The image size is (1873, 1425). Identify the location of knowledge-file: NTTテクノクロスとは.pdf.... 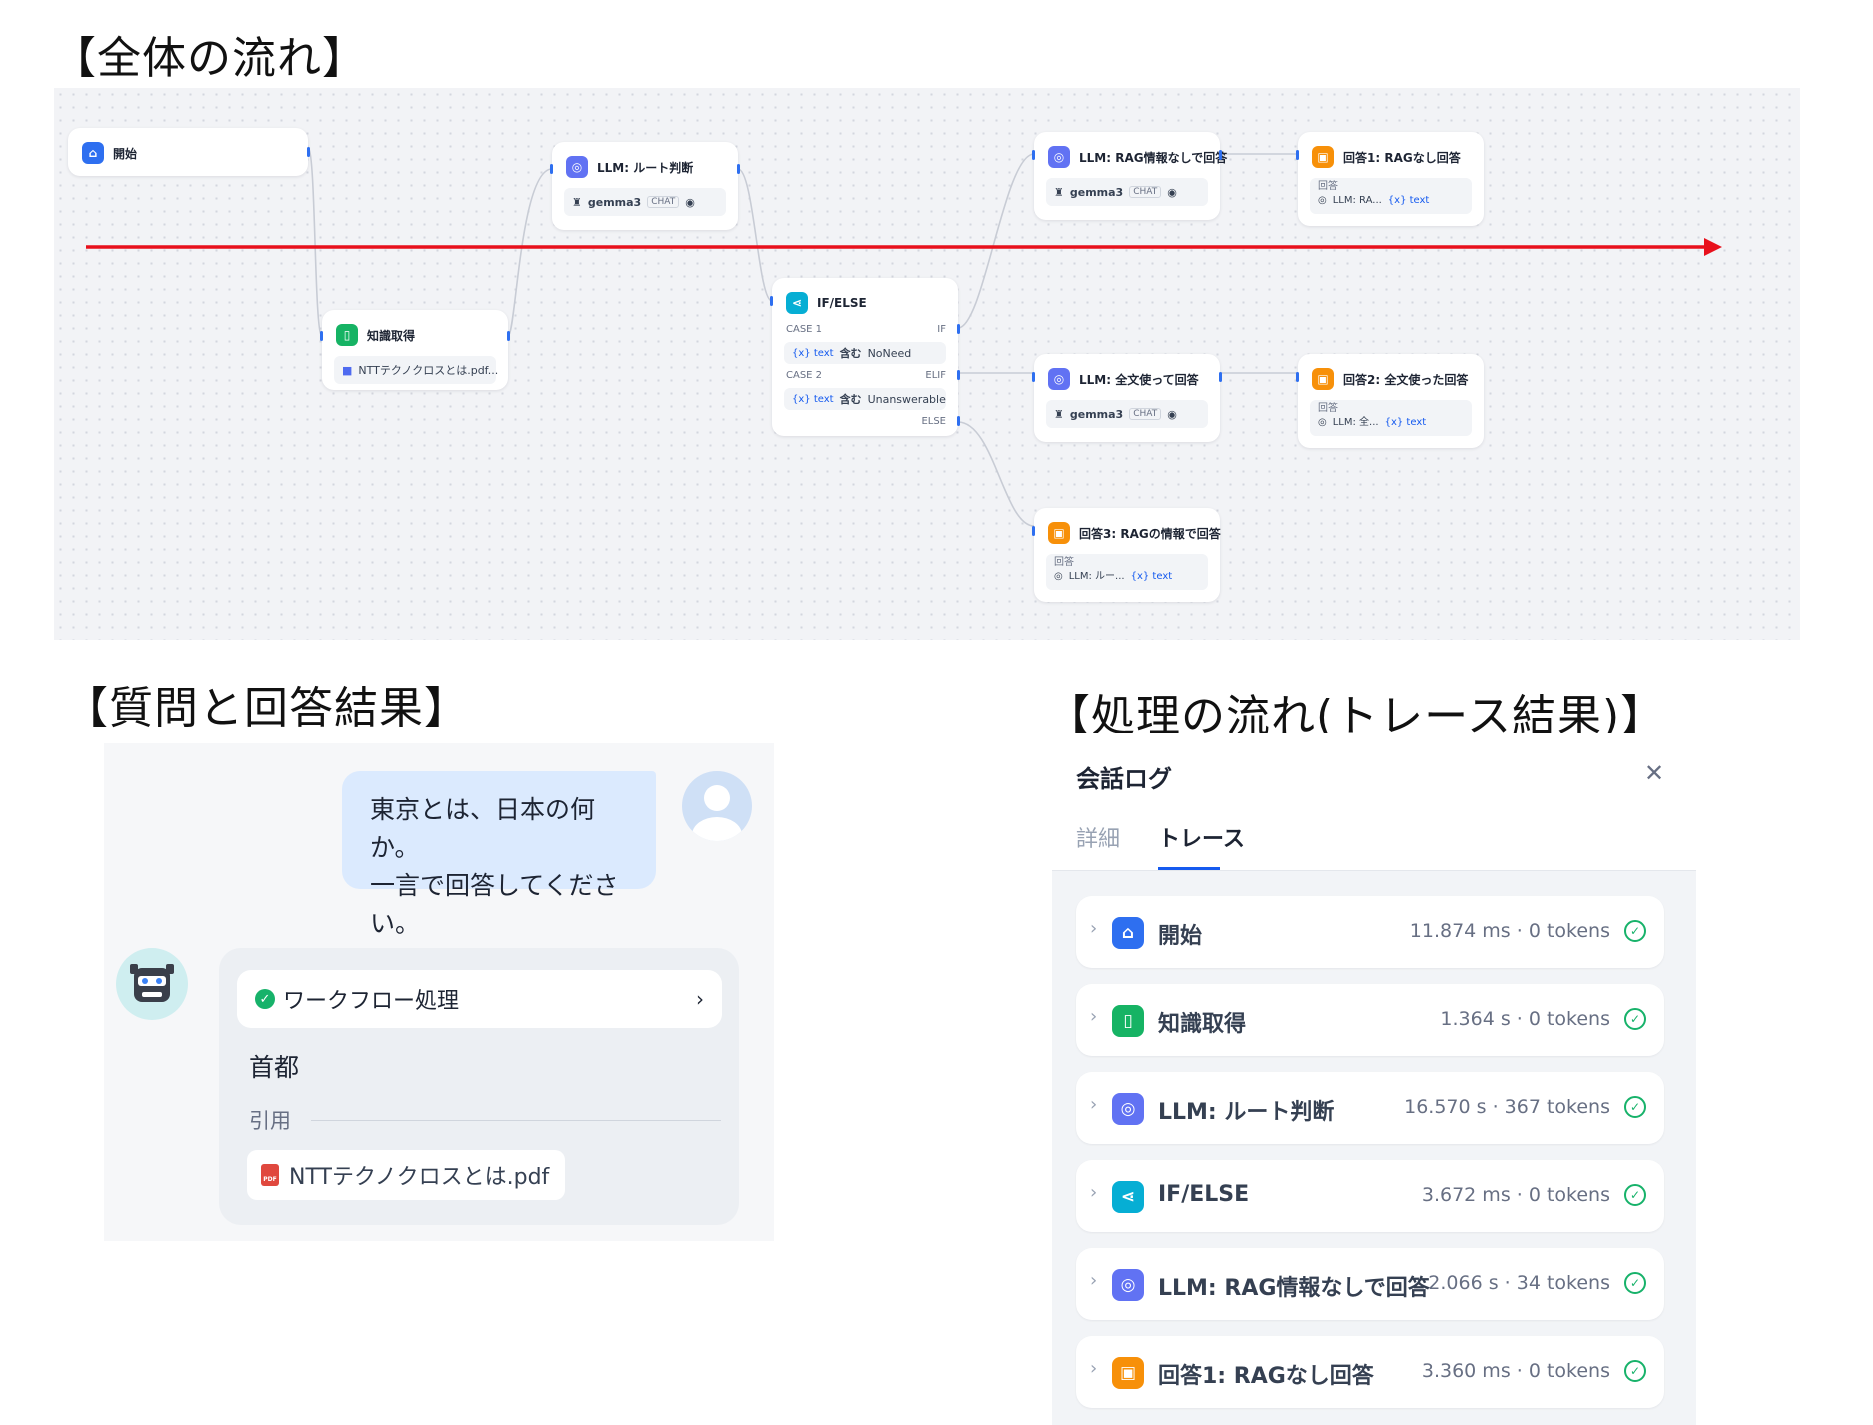
(428, 370).